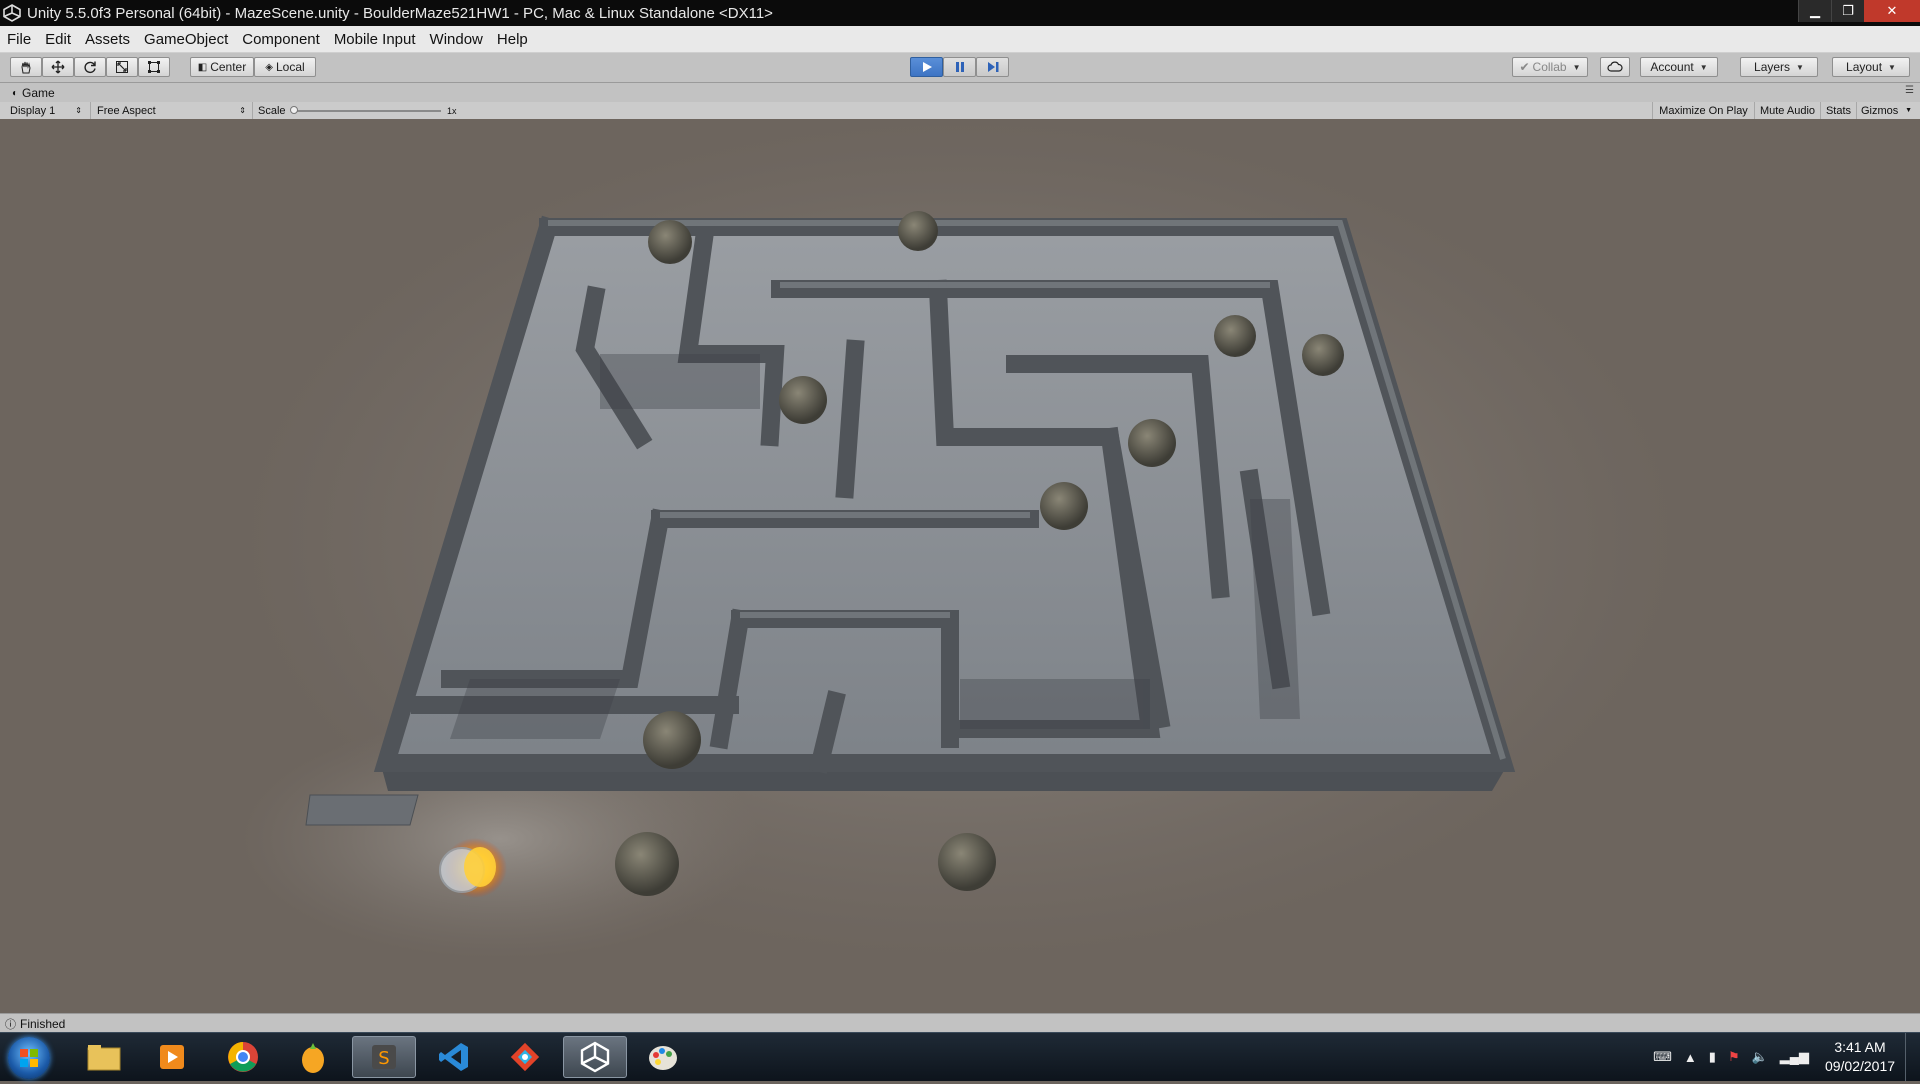 This screenshot has height=1084, width=1920. I want to click on taskbar-media-player, so click(172, 1057).